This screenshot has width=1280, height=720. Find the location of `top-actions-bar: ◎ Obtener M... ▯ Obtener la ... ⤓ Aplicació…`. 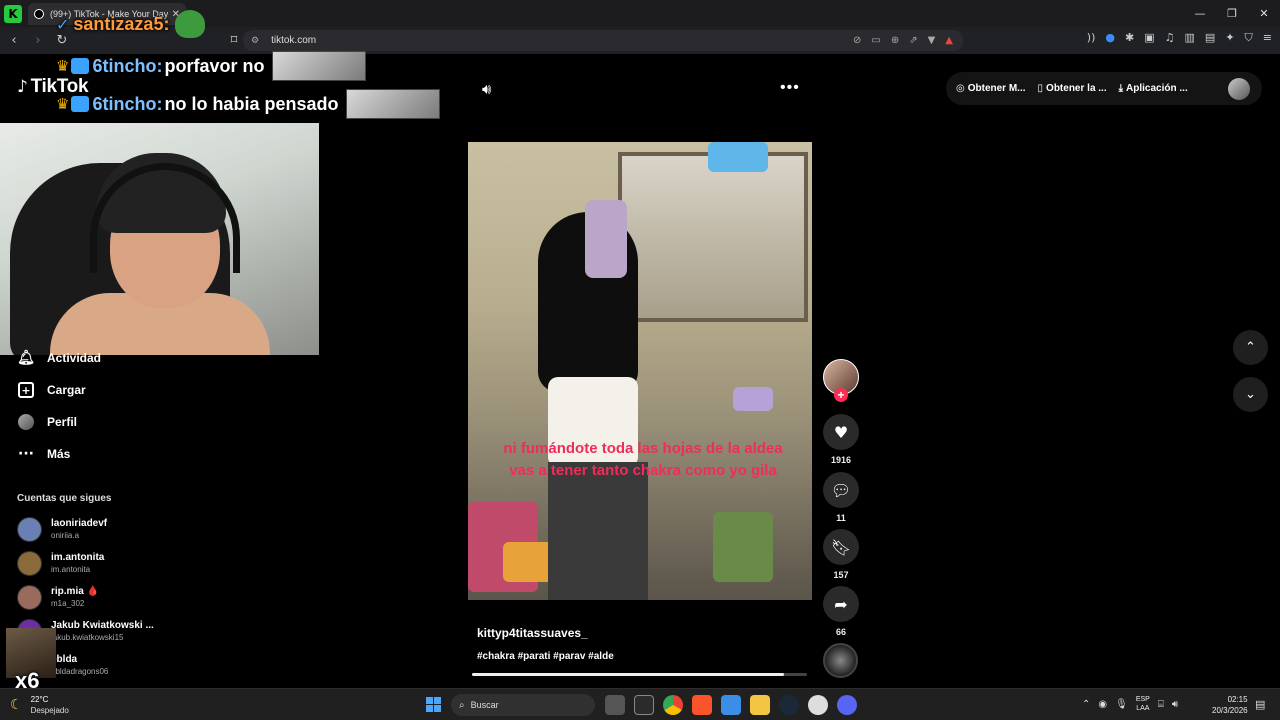

top-actions-bar: ◎ Obtener M... ▯ Obtener la ... ⤓ Aplicació… is located at coordinates (1104, 88).